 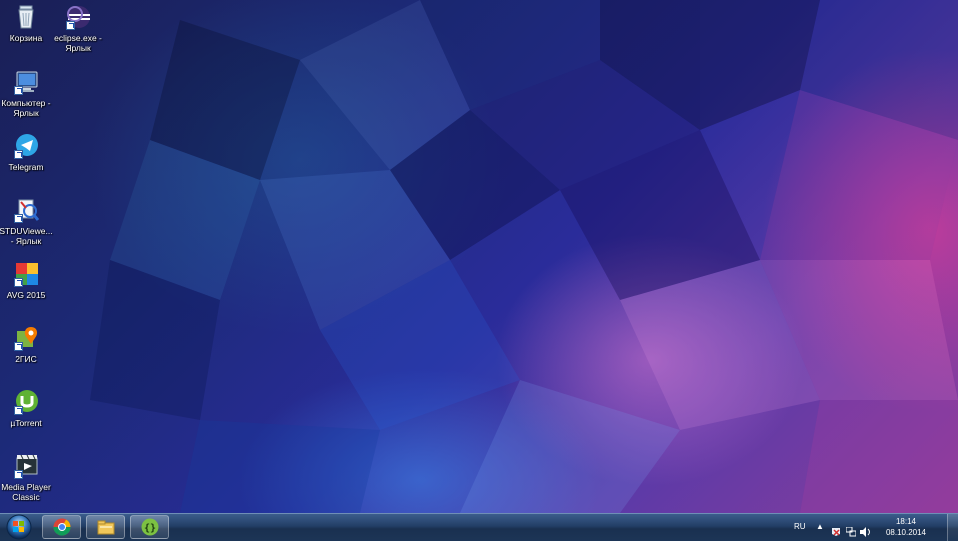 I want to click on desktop-icon-avg: AVG 2015, so click(x=27, y=280).